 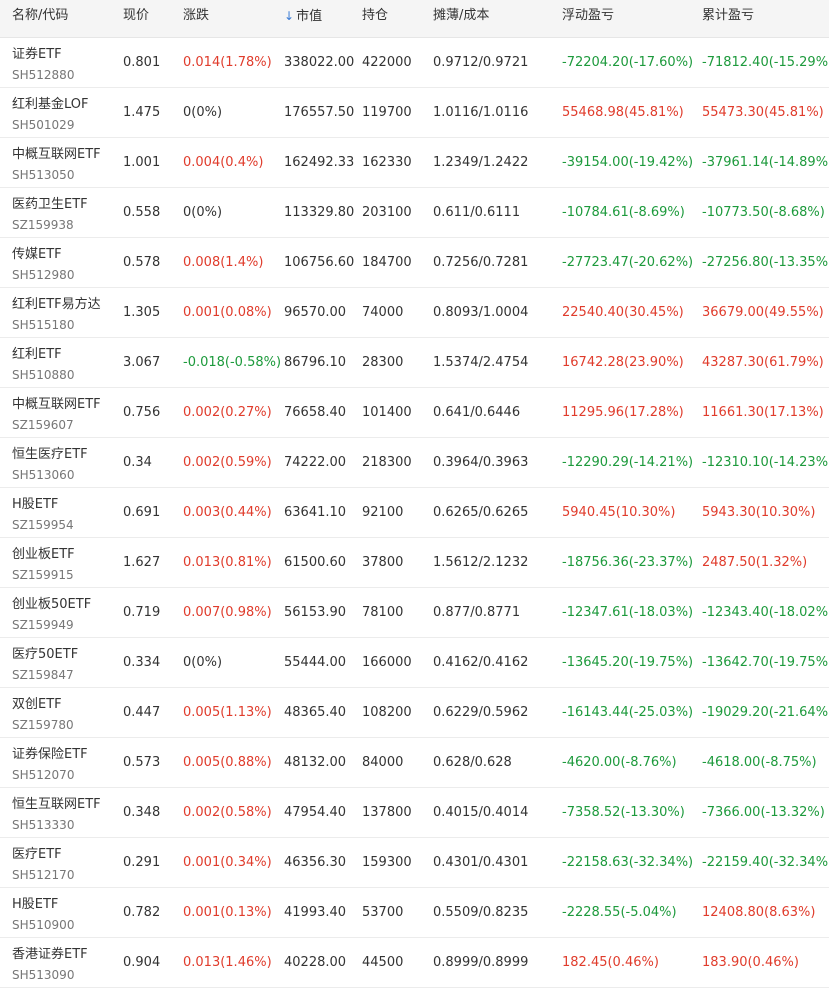 What do you see at coordinates (628, 162) in the screenshot?
I see `floating-pl-cell: -39154.00(-19.42%)` at bounding box center [628, 162].